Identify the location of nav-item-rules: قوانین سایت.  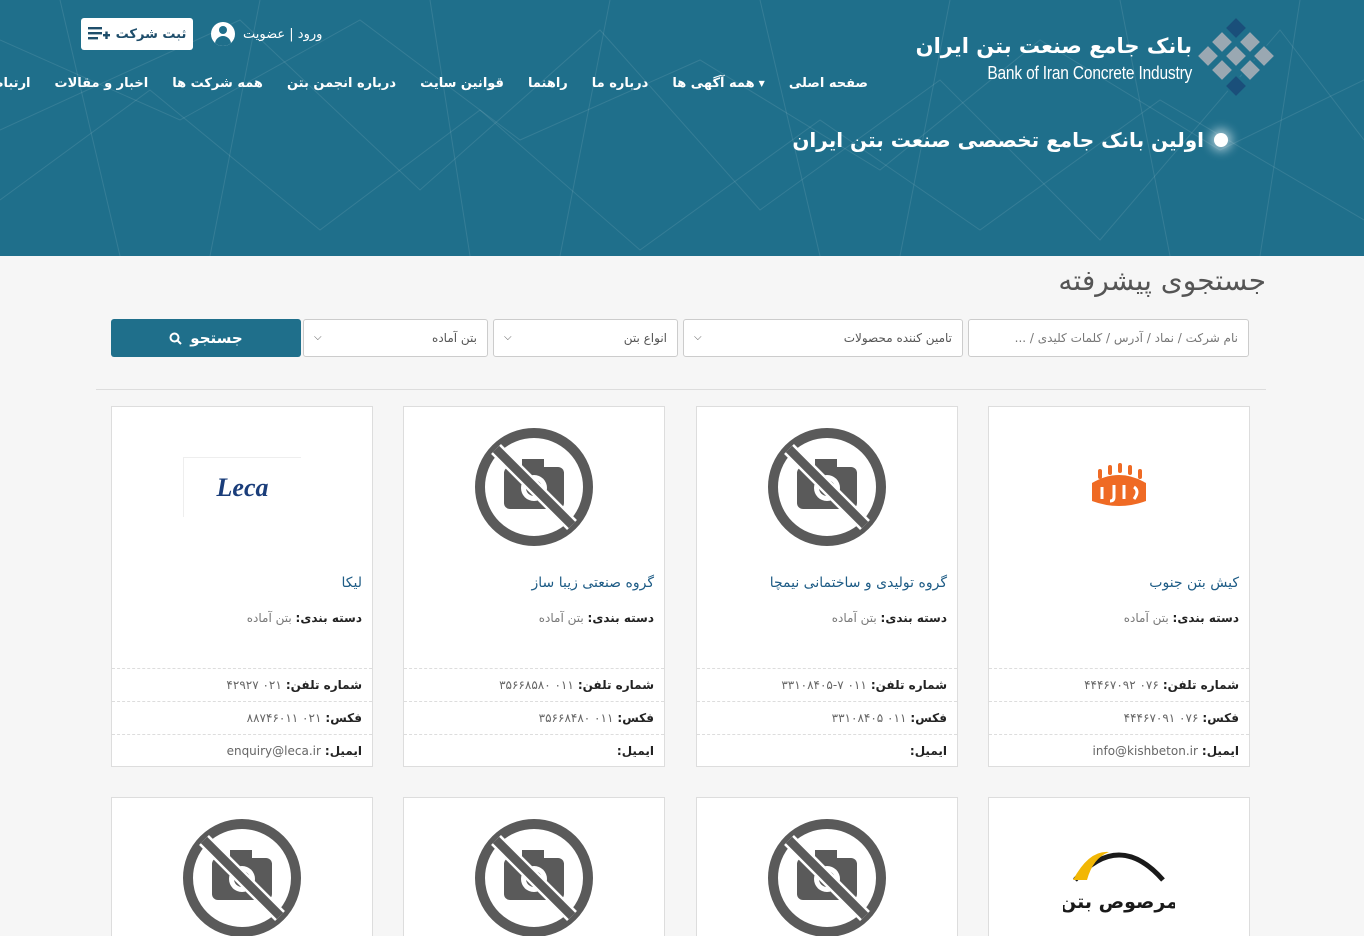
(462, 83).